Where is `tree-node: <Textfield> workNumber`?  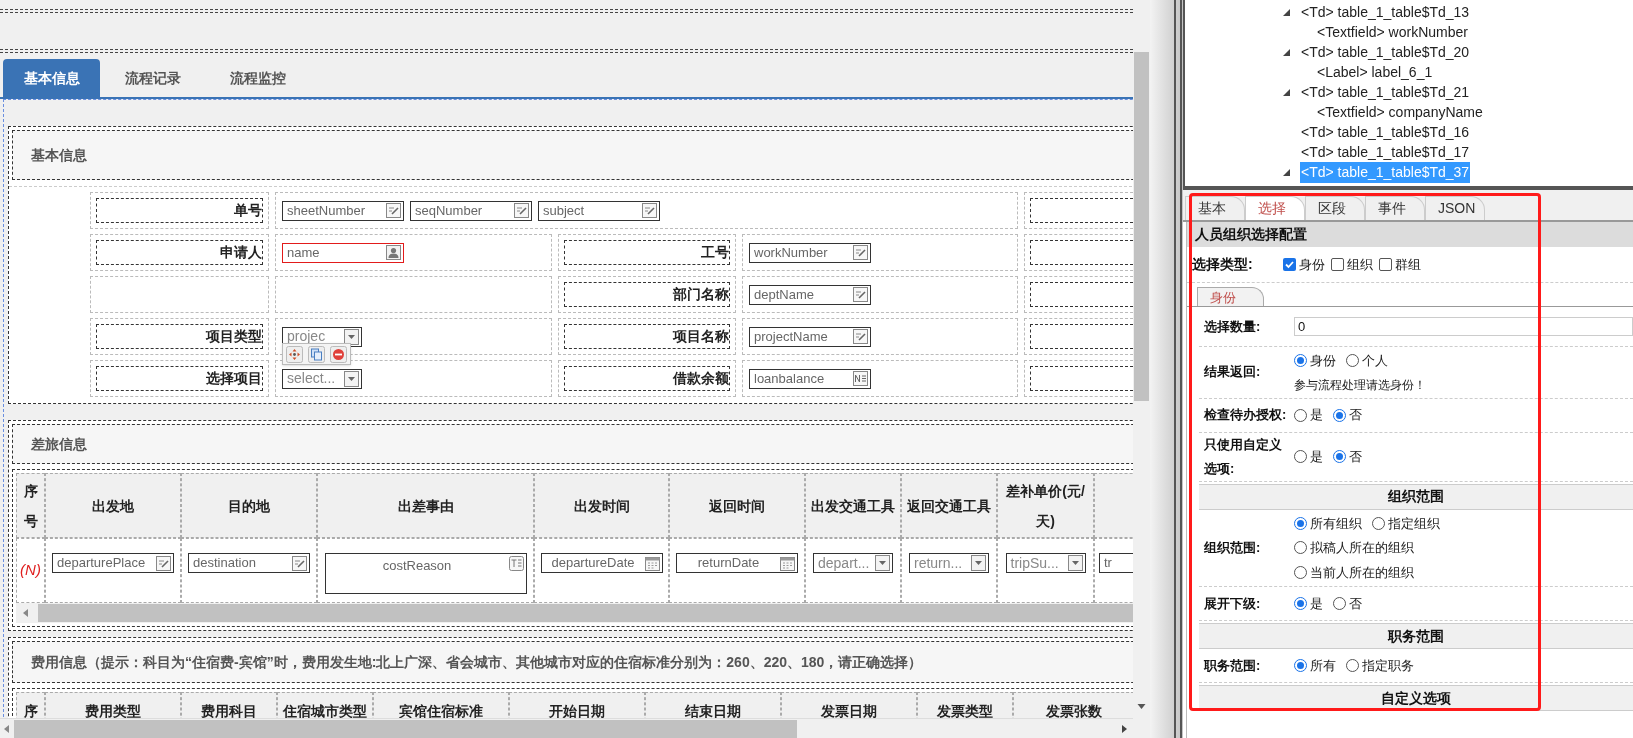
tree-node: <Textfield> workNumber is located at coordinates (1392, 32).